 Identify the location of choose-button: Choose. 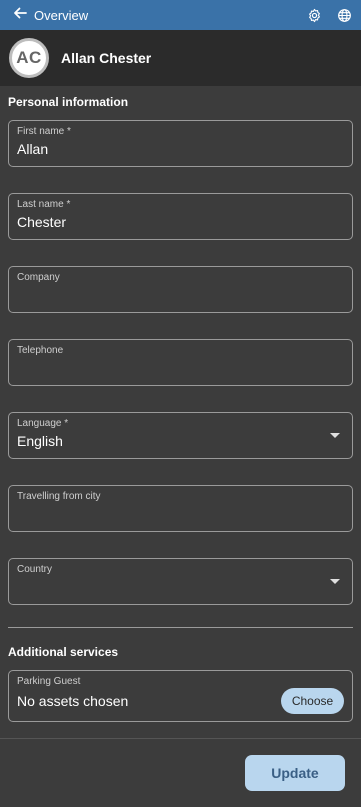
(312, 701).